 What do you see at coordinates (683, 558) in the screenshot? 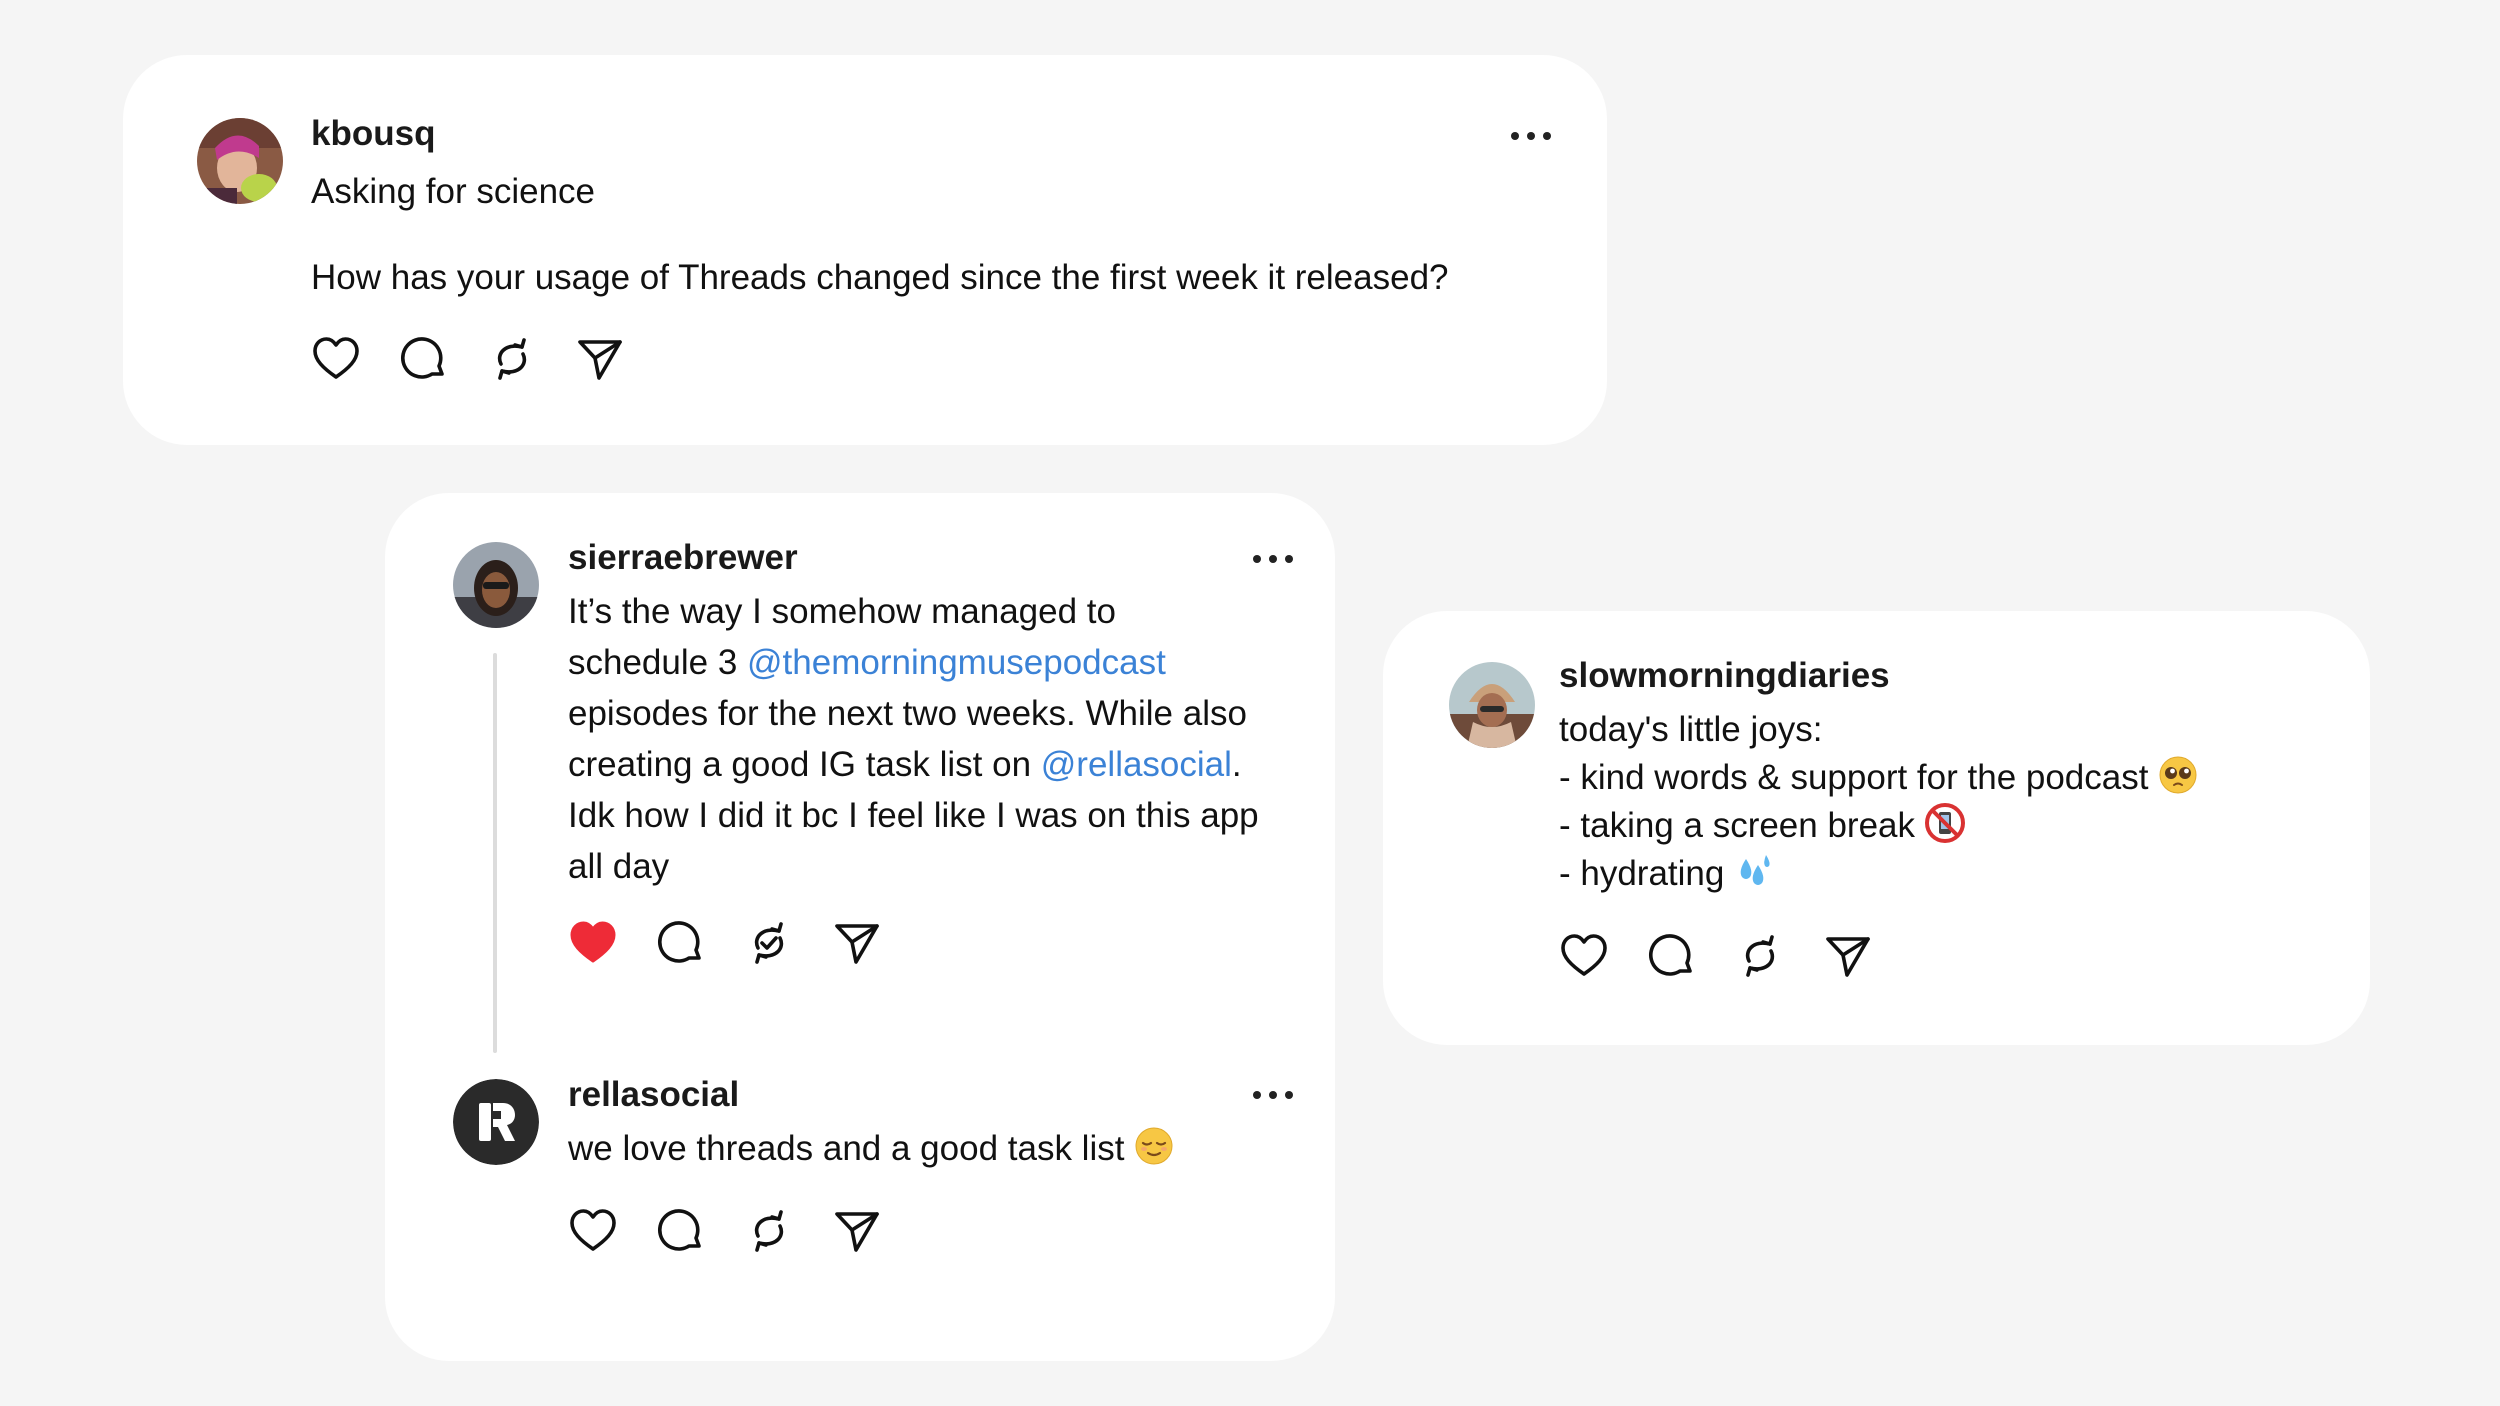
I see `username: sierraebrewer` at bounding box center [683, 558].